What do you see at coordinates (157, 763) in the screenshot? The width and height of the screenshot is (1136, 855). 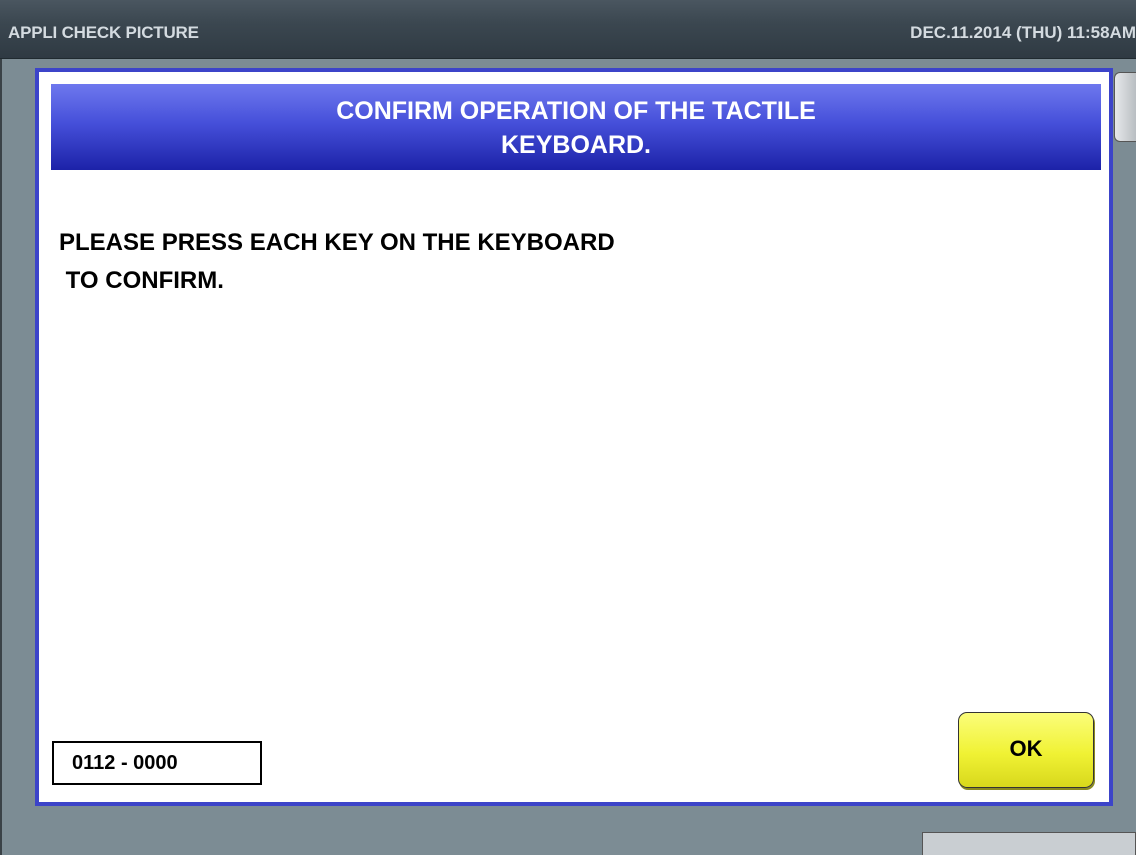 I see `code-display: 0112 - 0000` at bounding box center [157, 763].